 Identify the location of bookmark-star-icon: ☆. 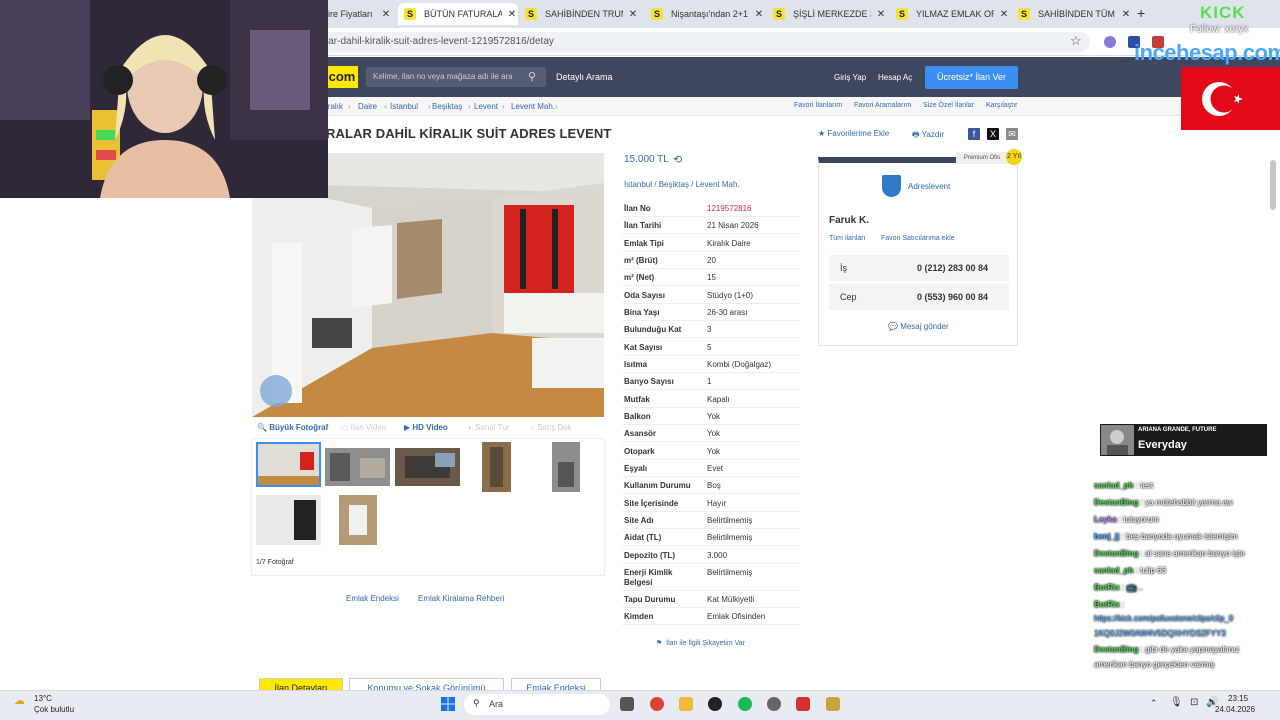
(1076, 41).